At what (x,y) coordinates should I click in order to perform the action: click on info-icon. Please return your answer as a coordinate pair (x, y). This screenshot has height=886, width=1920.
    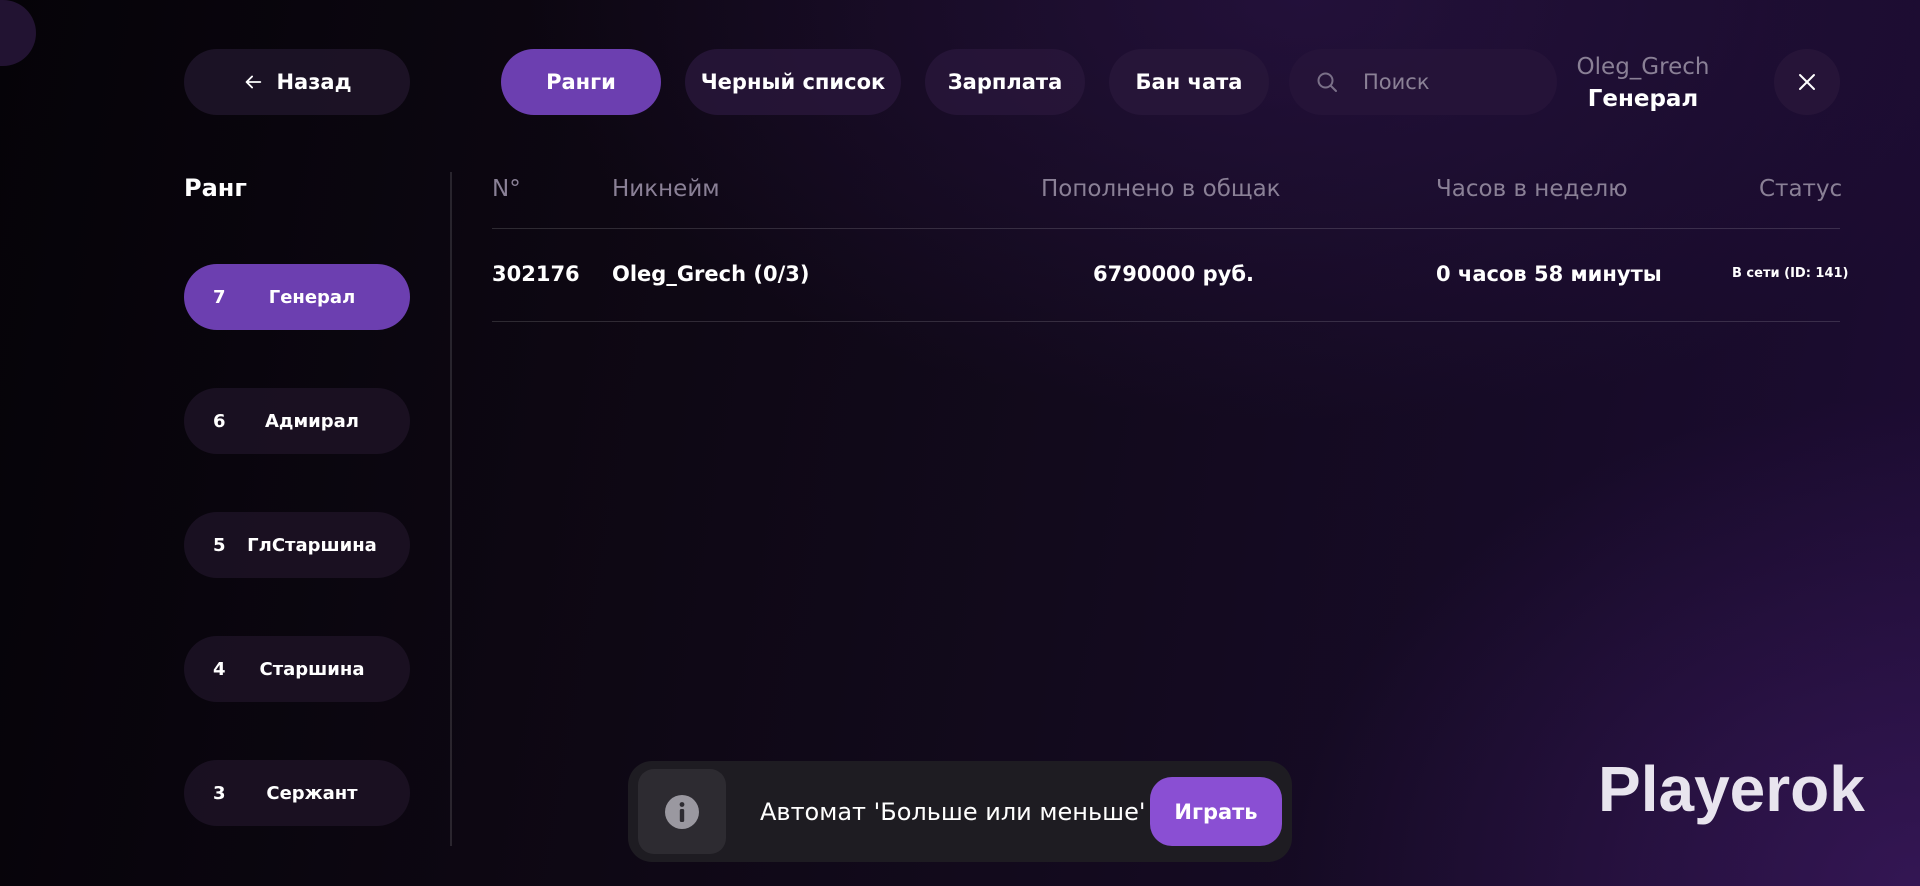
    Looking at the image, I should click on (682, 811).